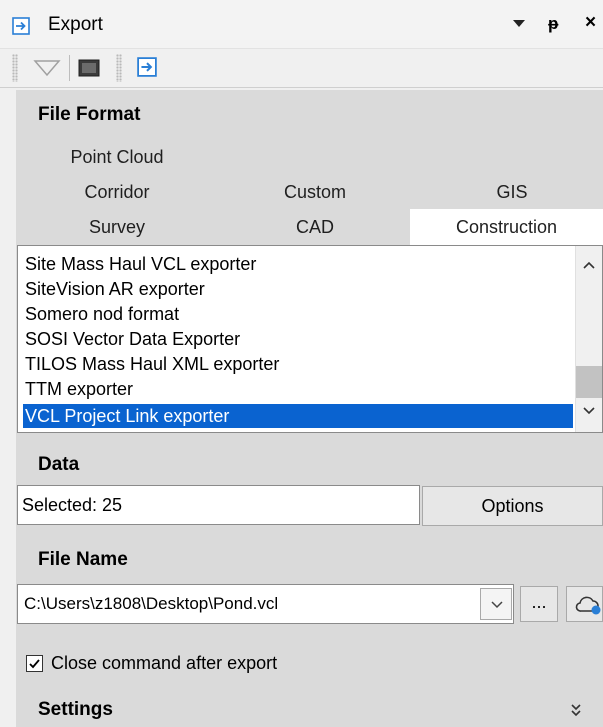  What do you see at coordinates (512, 192) in the screenshot?
I see `tab-gis: GIS` at bounding box center [512, 192].